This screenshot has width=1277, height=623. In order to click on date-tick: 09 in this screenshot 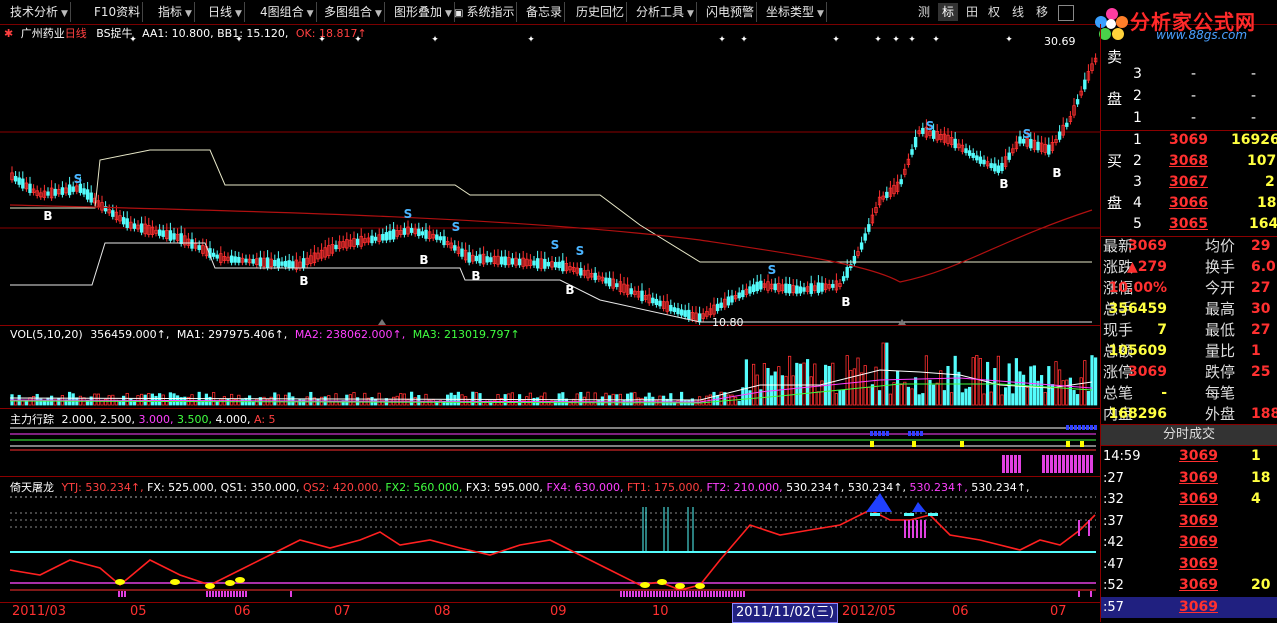, I will do `click(558, 611)`.